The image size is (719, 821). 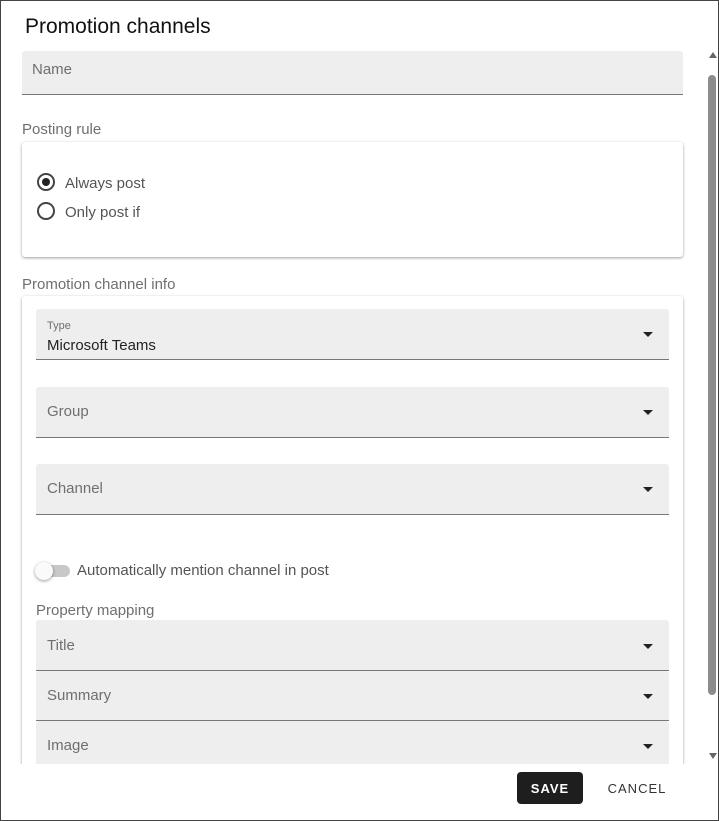 I want to click on group-select: Group, so click(x=352, y=412).